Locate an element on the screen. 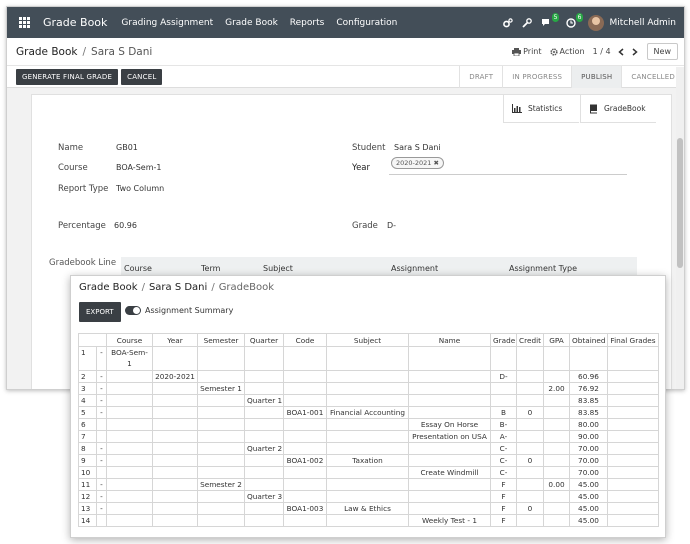  cell-gpa: 2.00 is located at coordinates (556, 388).